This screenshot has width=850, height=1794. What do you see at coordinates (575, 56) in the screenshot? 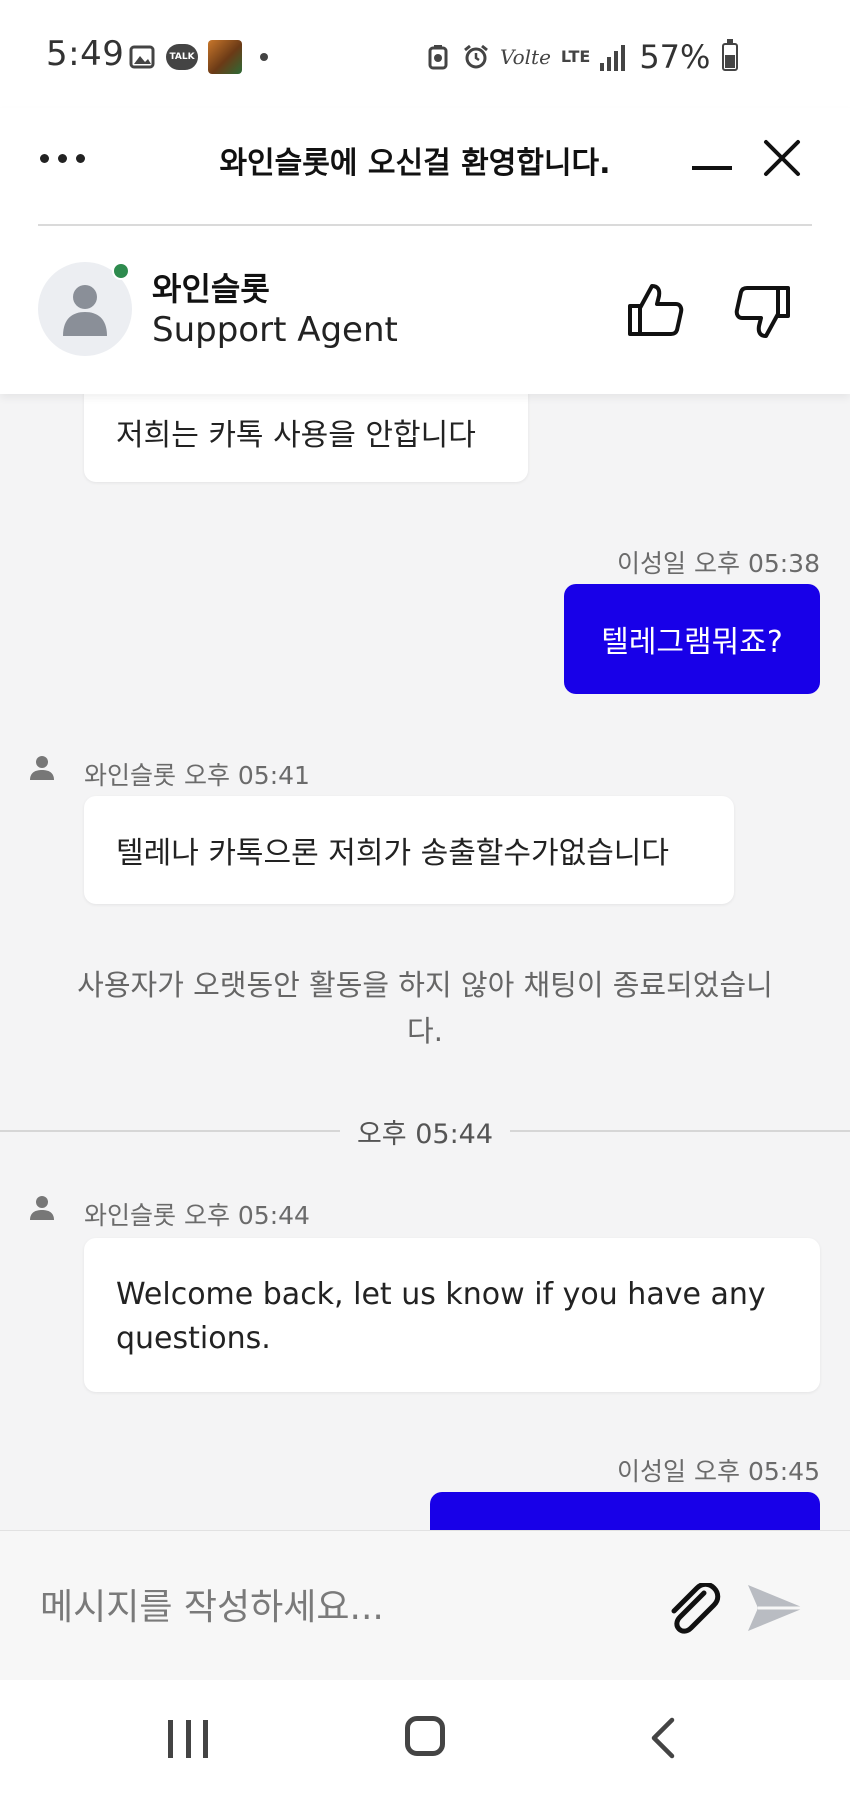
I see `lte-icon: LTE` at bounding box center [575, 56].